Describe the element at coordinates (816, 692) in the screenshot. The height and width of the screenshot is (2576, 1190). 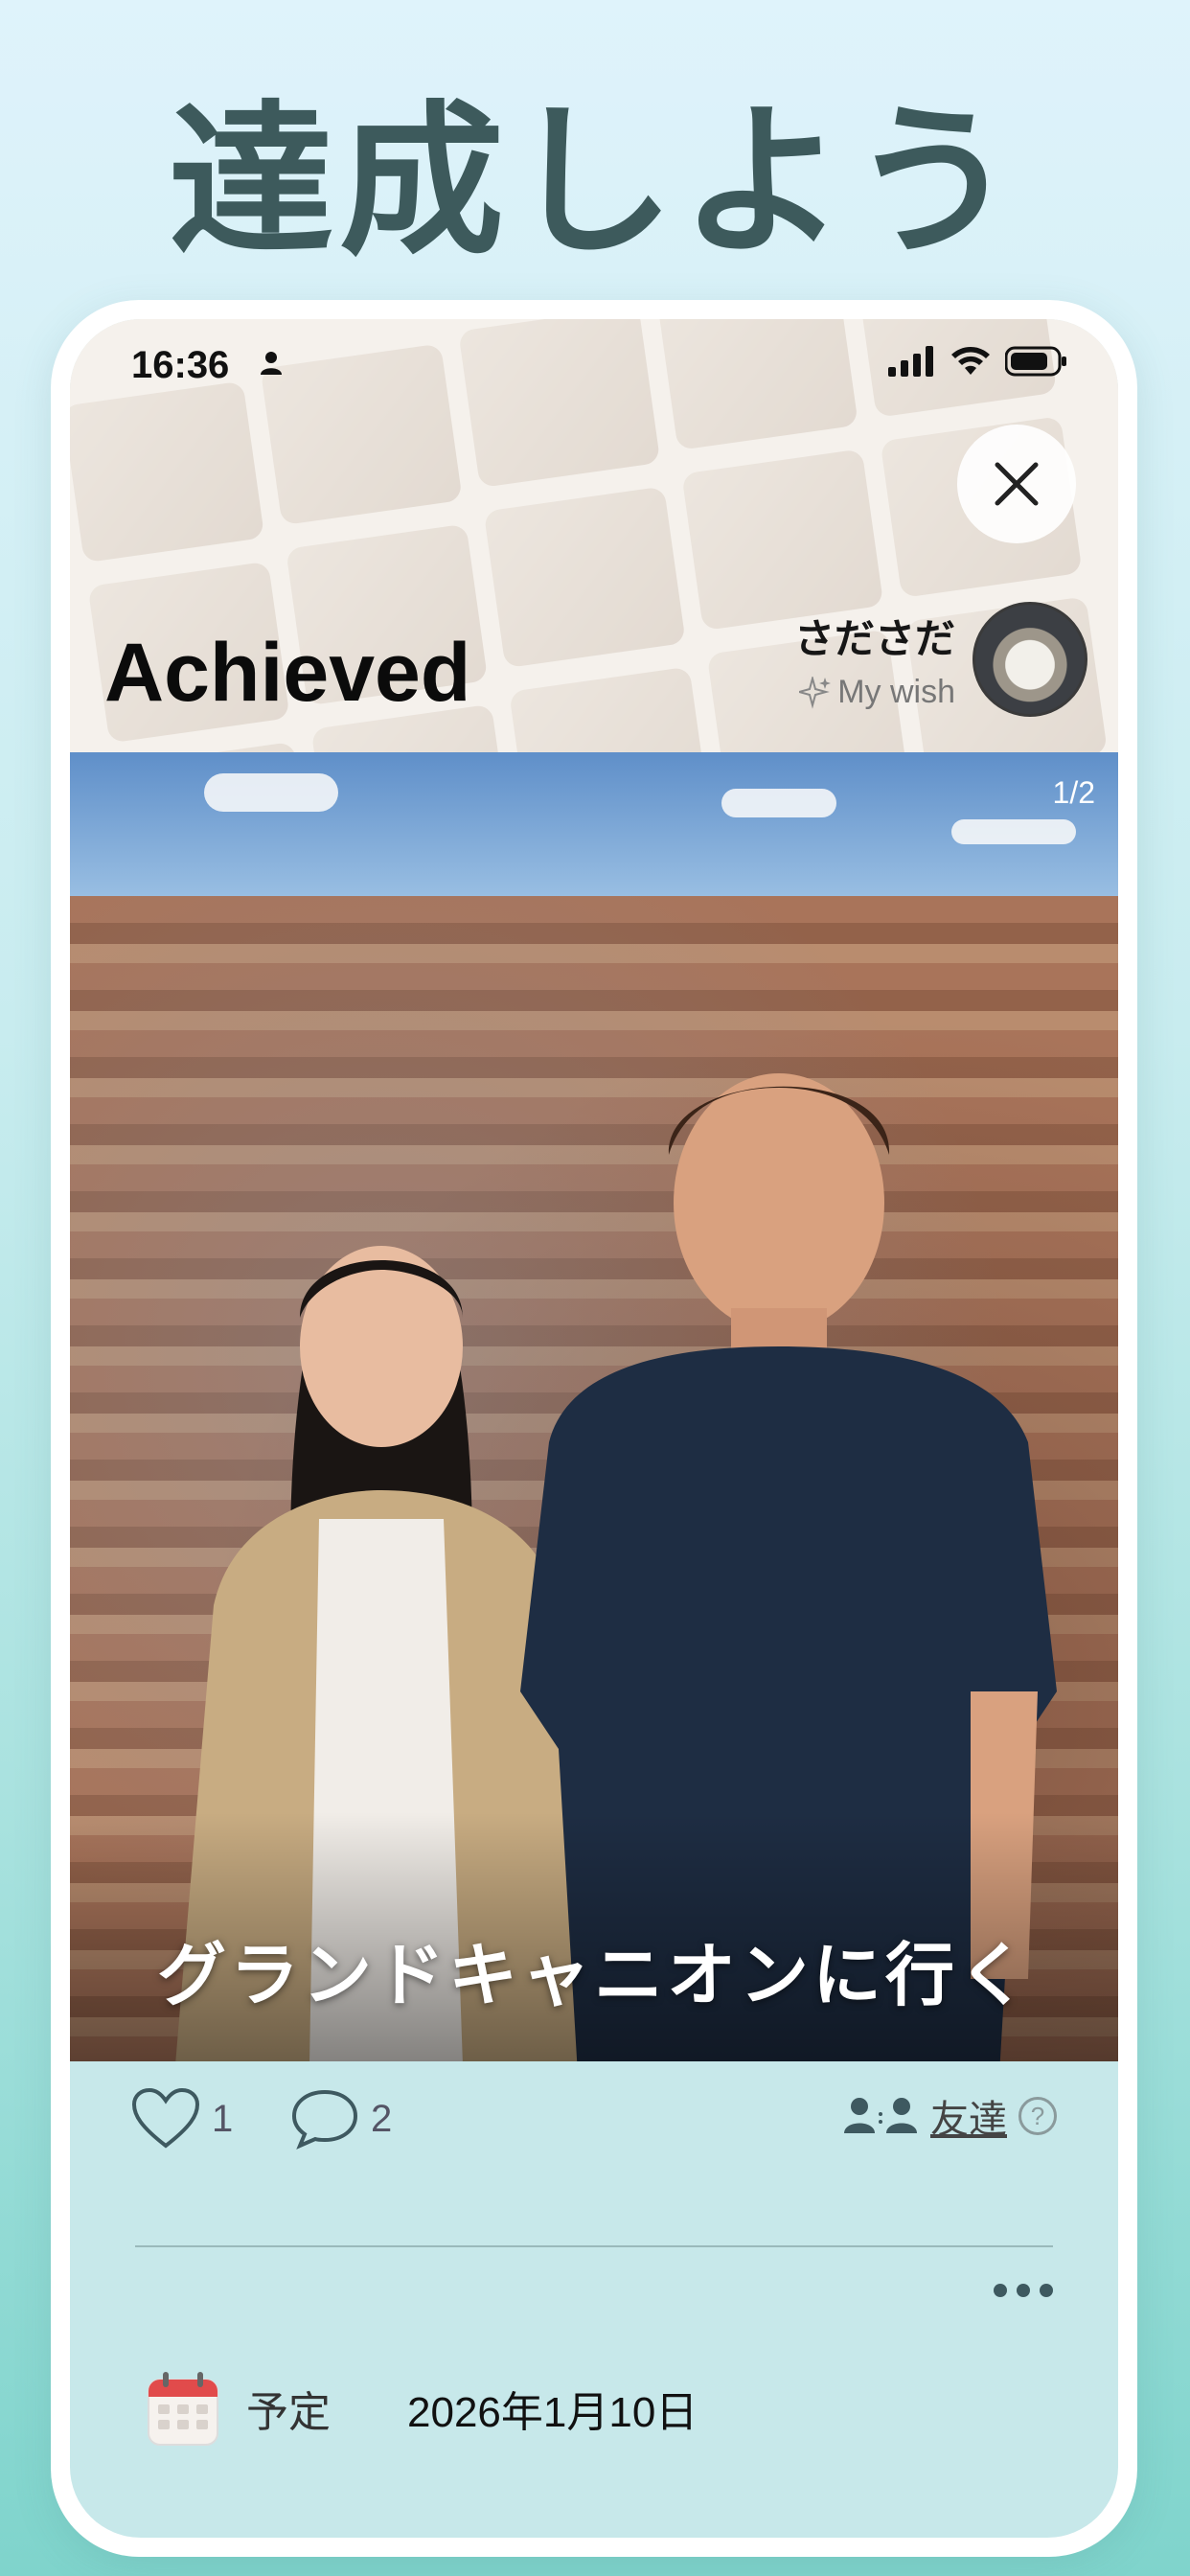
I see `sparkle-icon` at that location.